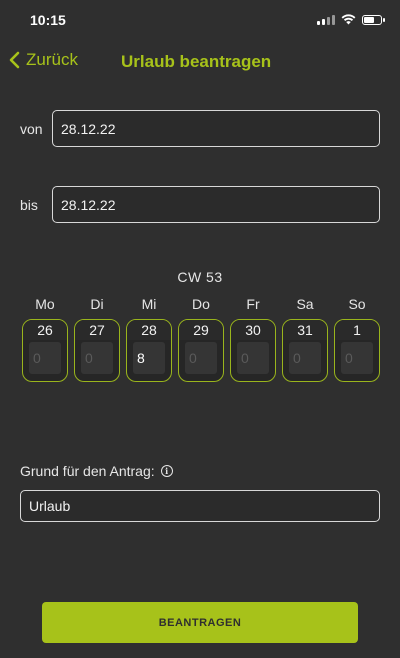 The image size is (400, 658). I want to click on wifi-icon, so click(348, 19).